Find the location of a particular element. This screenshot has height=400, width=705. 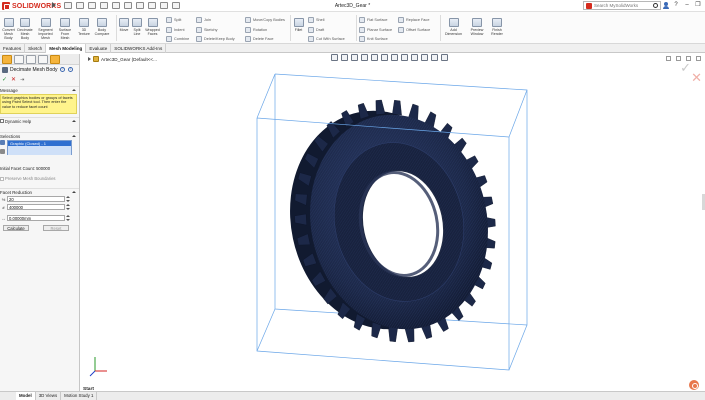

search-input is located at coordinates (620, 5).